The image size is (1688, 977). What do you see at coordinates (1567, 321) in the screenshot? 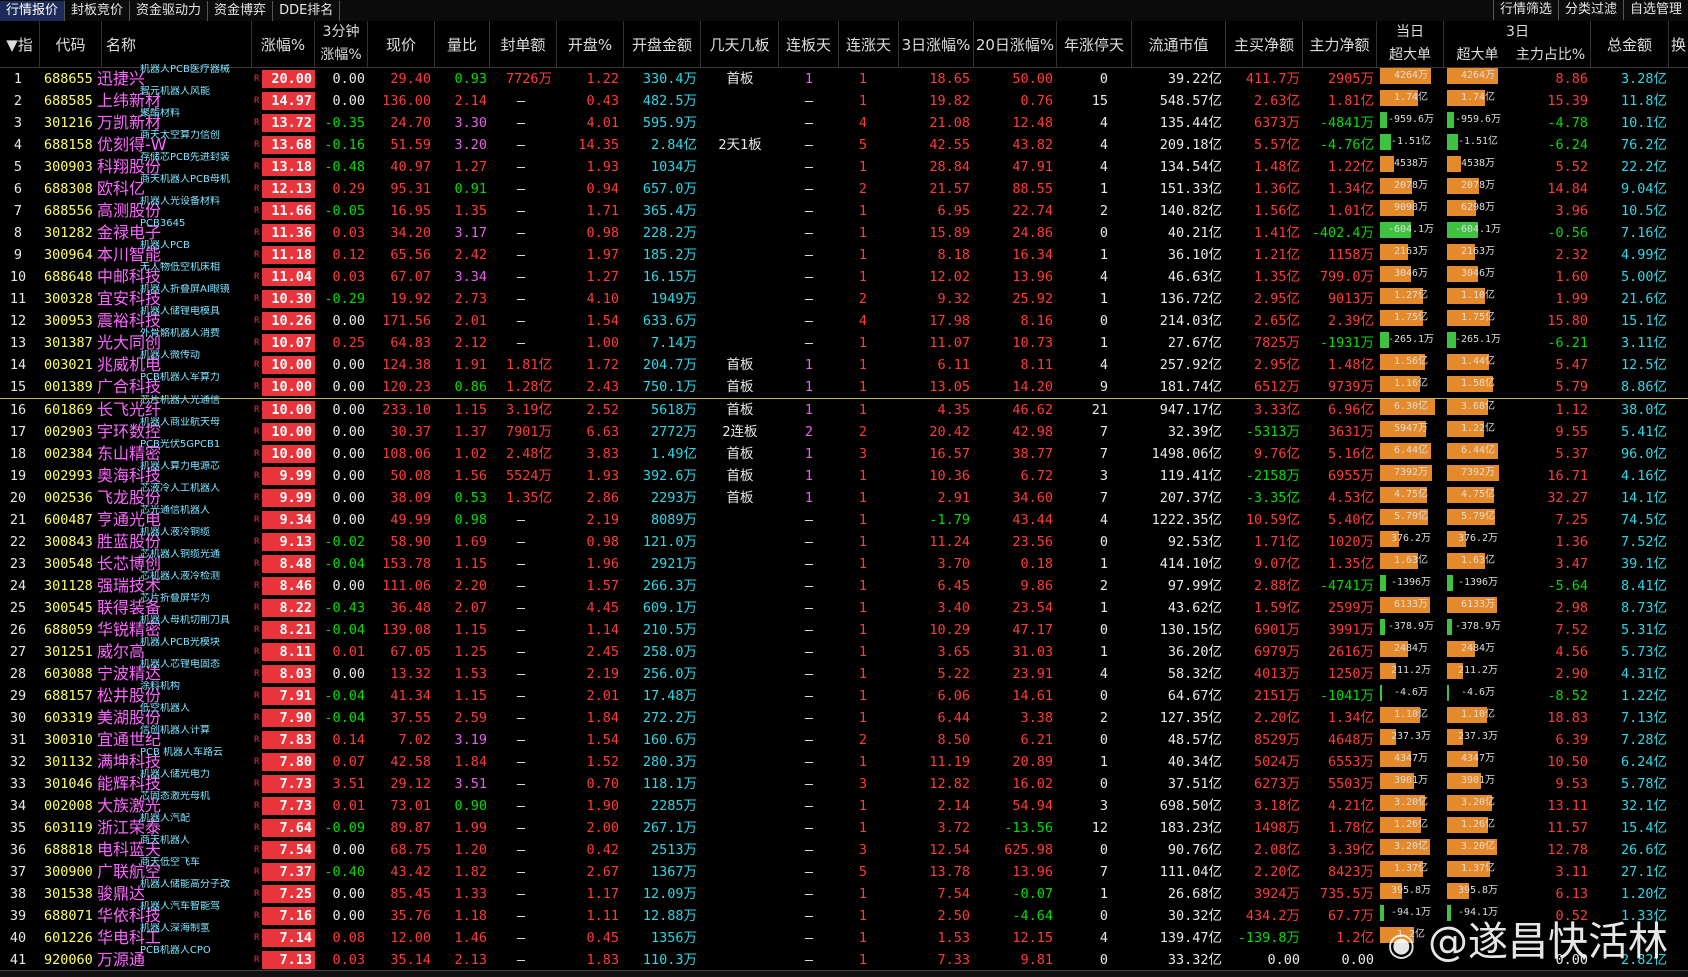
I see `ratio-cell: 15.80` at bounding box center [1567, 321].